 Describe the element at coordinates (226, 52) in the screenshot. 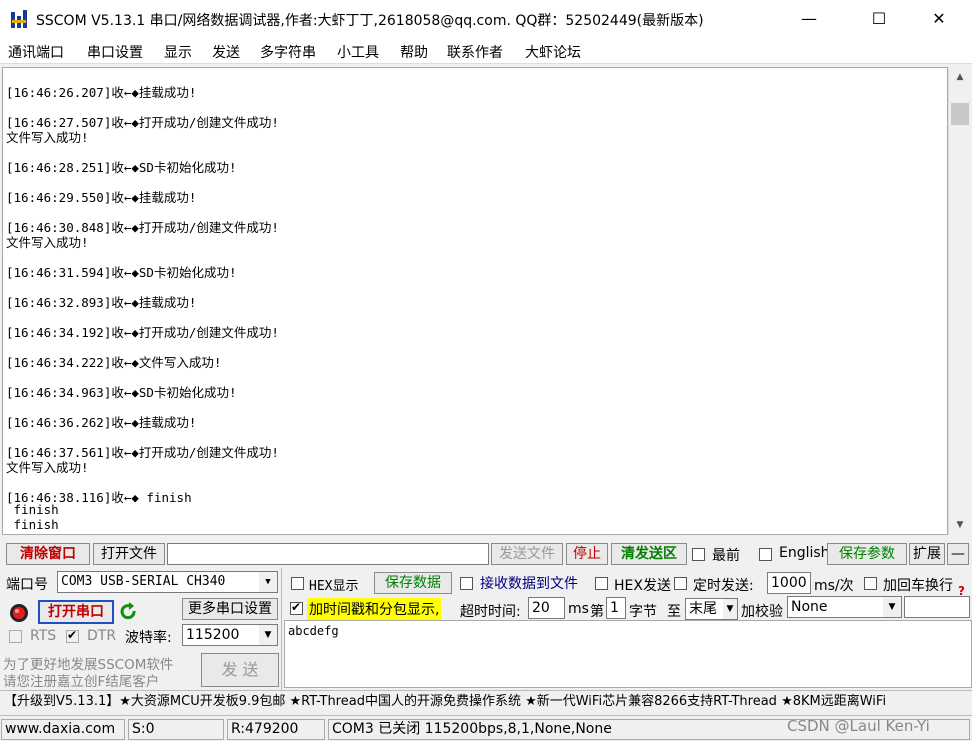

I see `menu-send: 发送` at that location.